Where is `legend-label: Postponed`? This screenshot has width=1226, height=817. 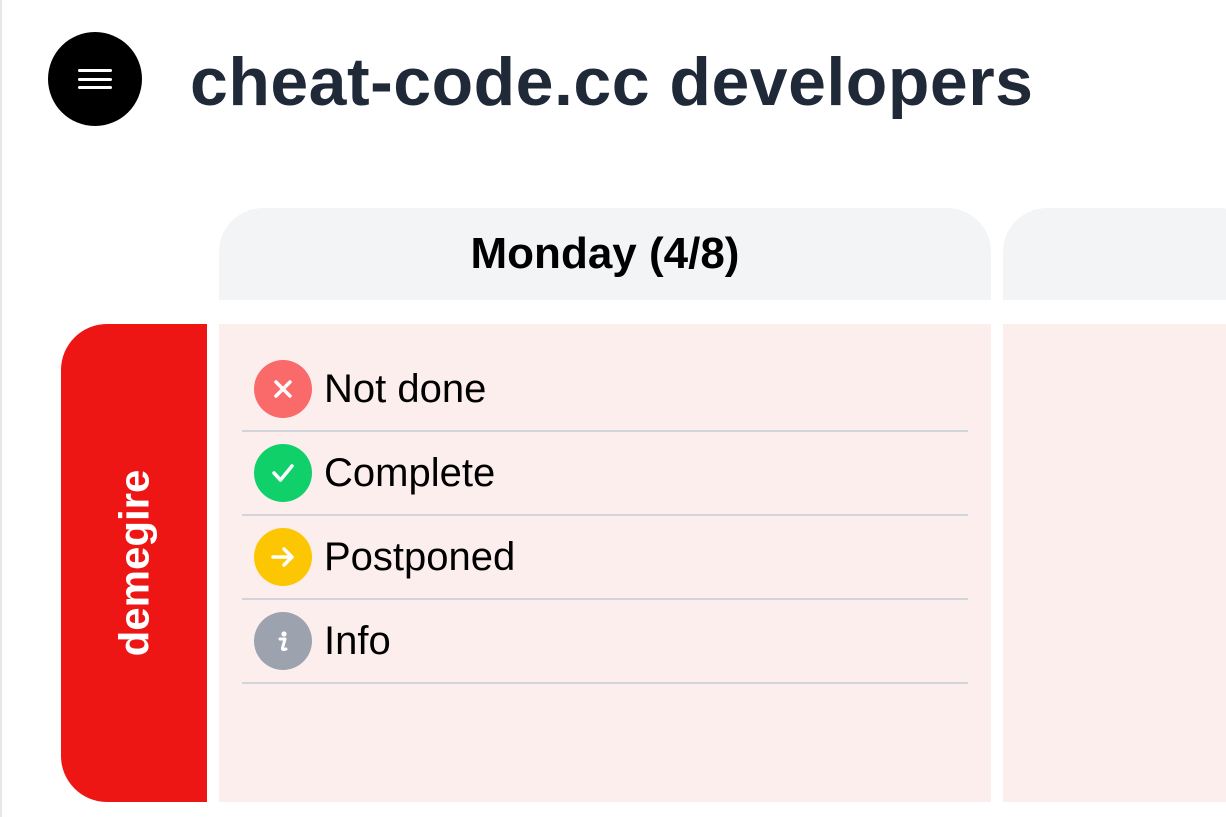
legend-label: Postponed is located at coordinates (420, 556).